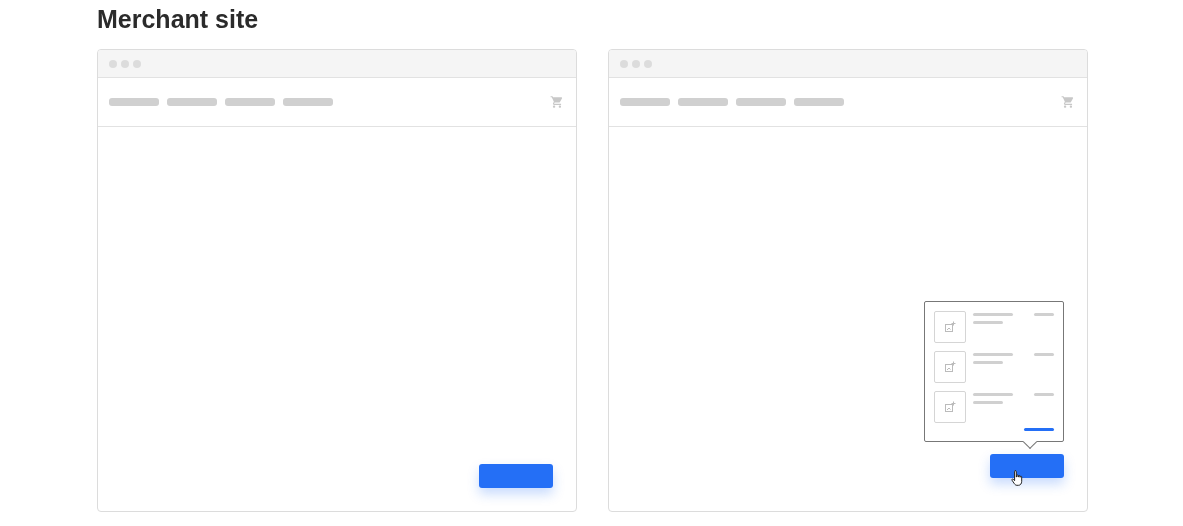 This screenshot has height=526, width=1183. Describe the element at coordinates (516, 476) in the screenshot. I see `cart-button` at that location.